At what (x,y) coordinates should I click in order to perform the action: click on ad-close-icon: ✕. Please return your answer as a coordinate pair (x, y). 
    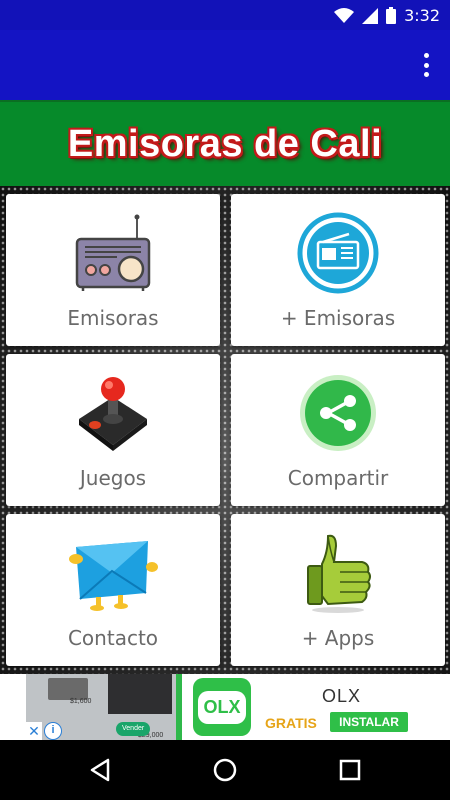
    Looking at the image, I should click on (34, 731).